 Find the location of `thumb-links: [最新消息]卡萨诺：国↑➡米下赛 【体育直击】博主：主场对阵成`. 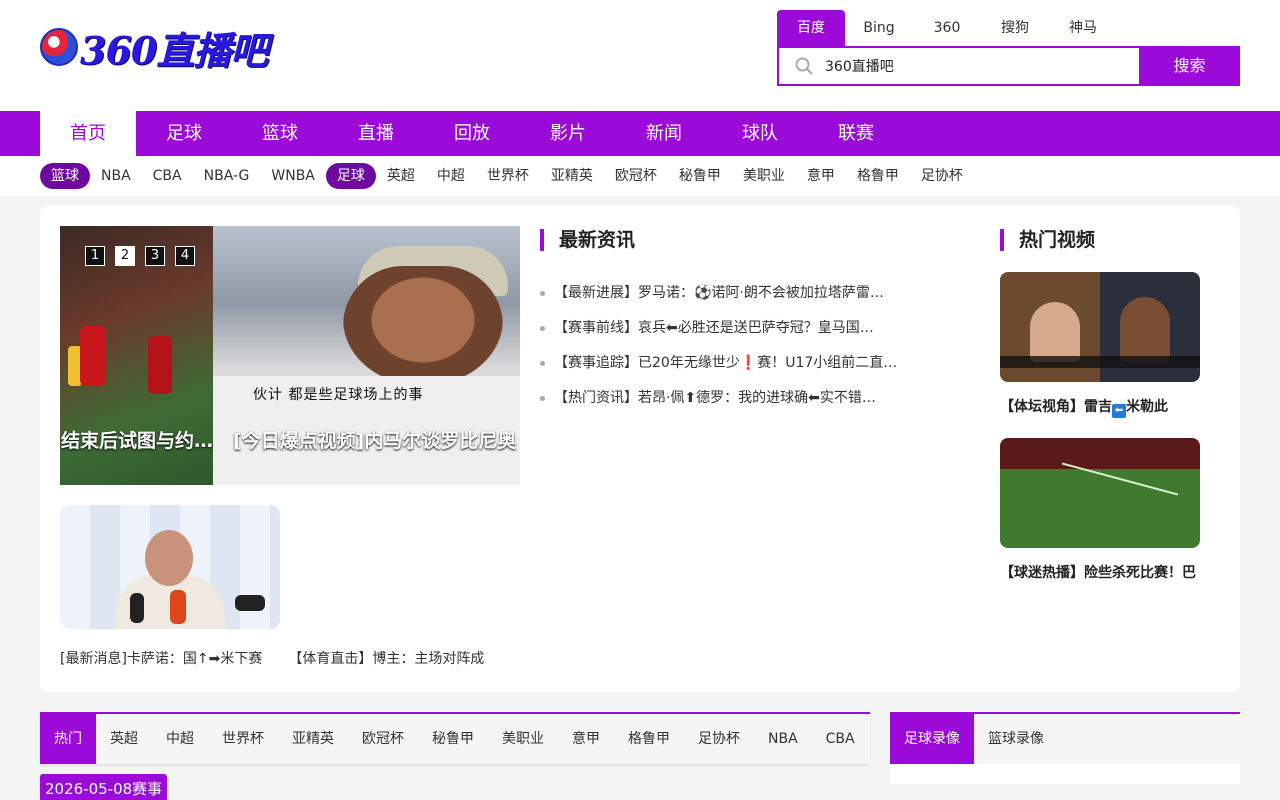

thumb-links: [最新消息]卡萨诺：国↑➡米下赛 【体育直击】博主：主场对阵成 is located at coordinates (285, 658).